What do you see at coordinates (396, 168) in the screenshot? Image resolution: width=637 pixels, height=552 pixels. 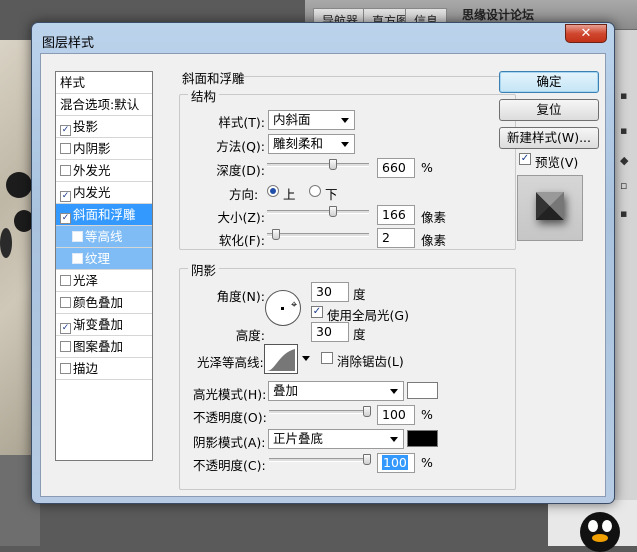 I see `depth-input: 660` at bounding box center [396, 168].